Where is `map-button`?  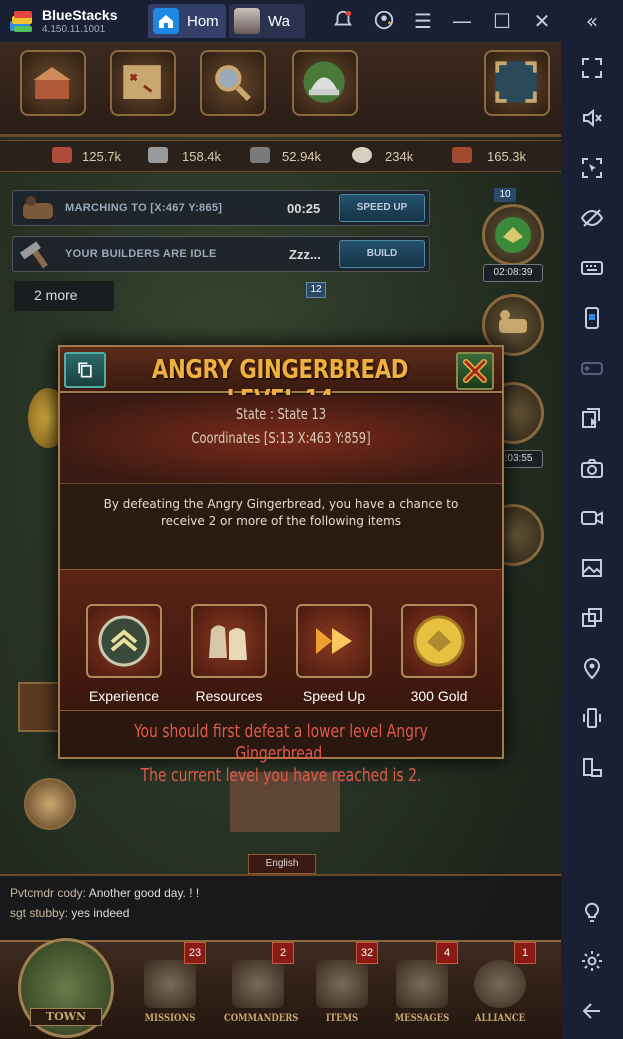 map-button is located at coordinates (143, 83).